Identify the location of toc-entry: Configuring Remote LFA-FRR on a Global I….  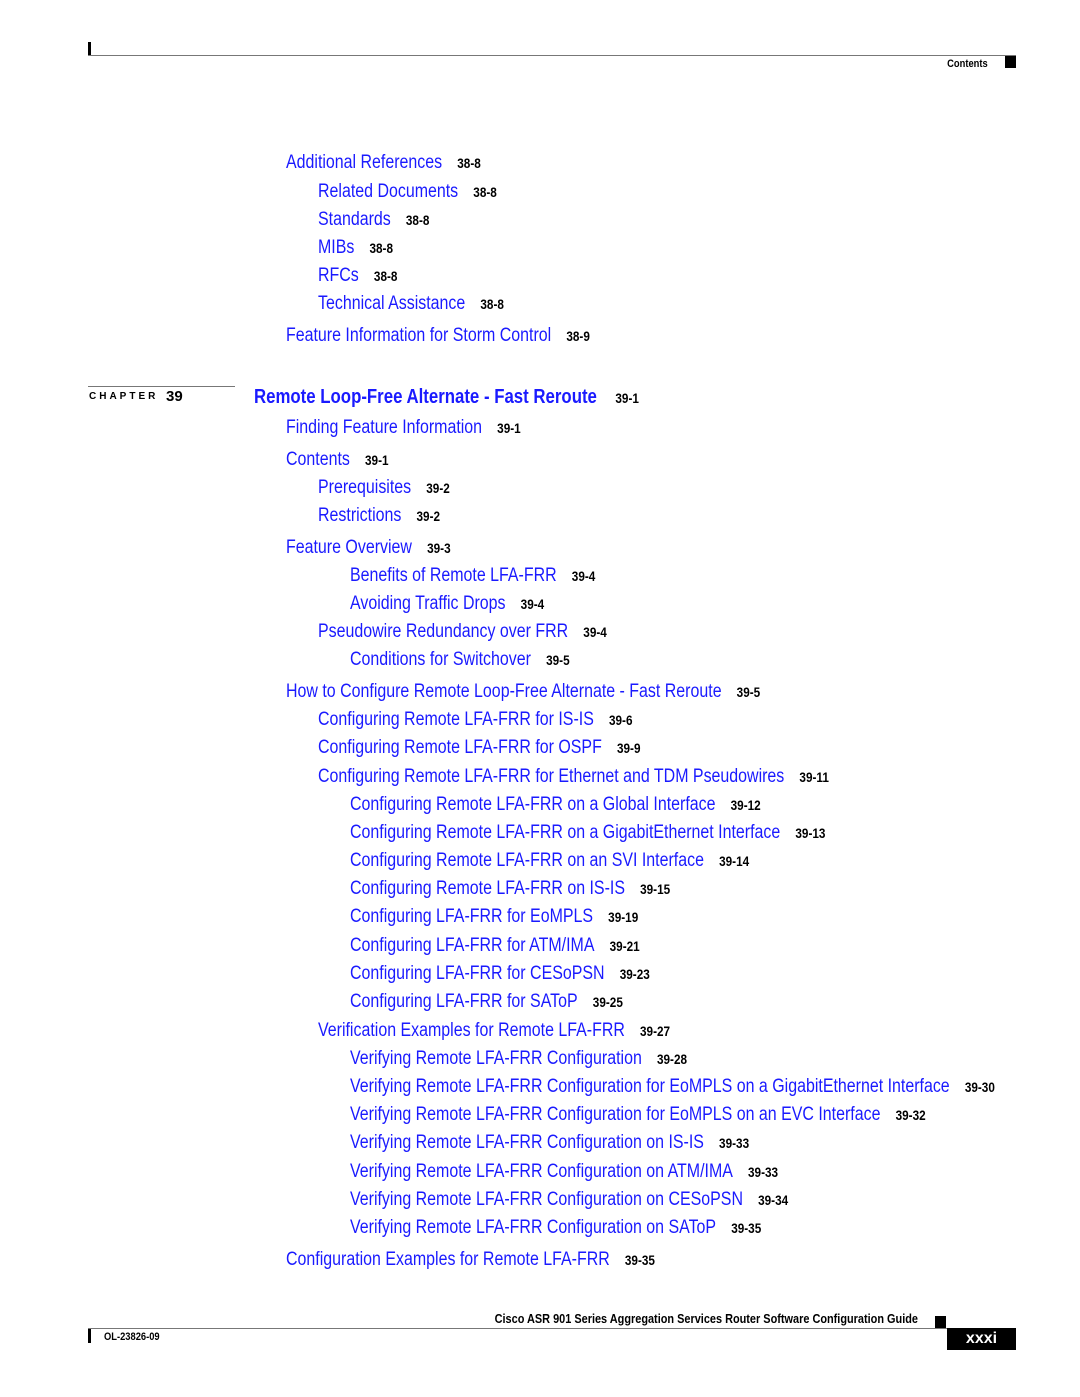
(555, 805).